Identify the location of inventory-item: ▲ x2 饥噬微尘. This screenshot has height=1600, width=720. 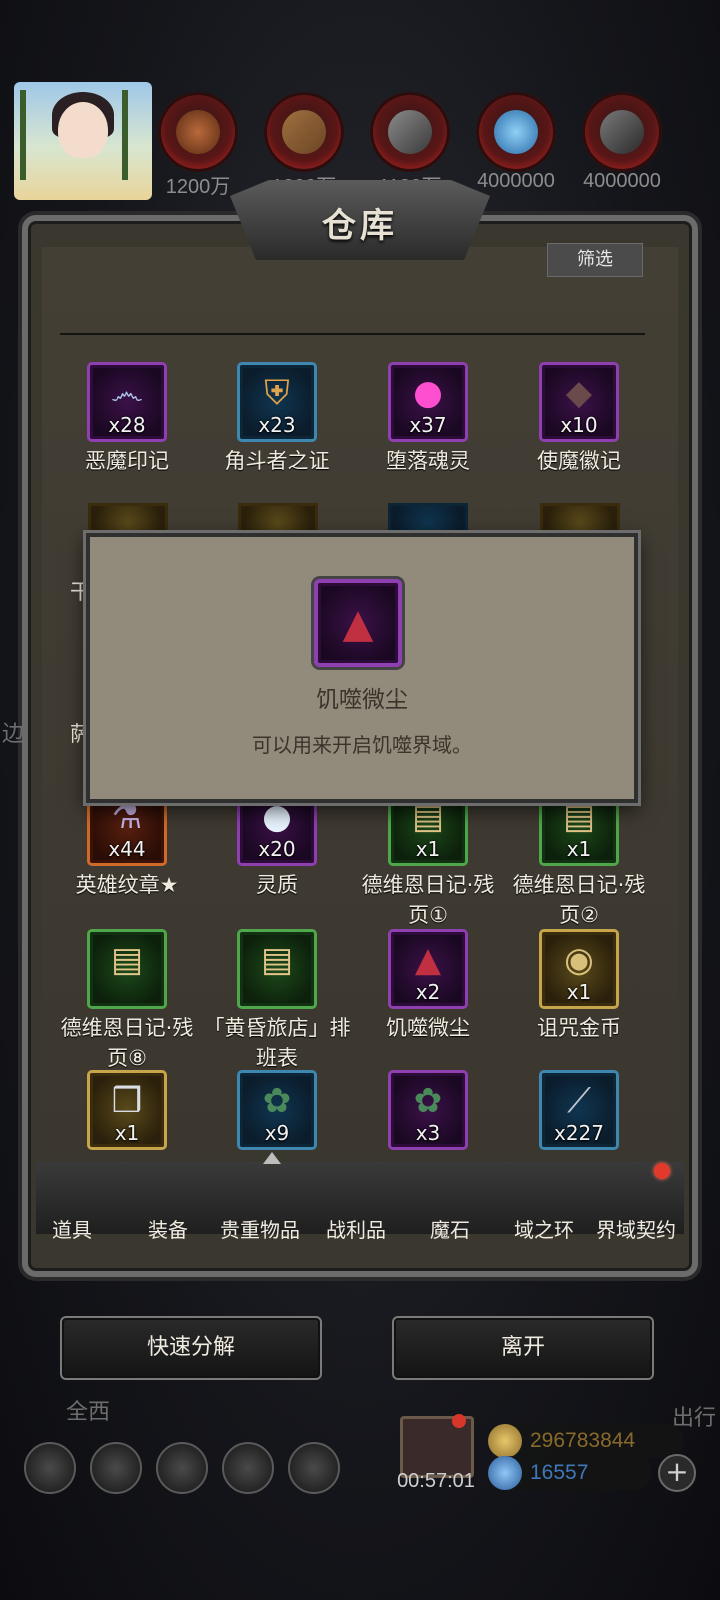
(428, 986).